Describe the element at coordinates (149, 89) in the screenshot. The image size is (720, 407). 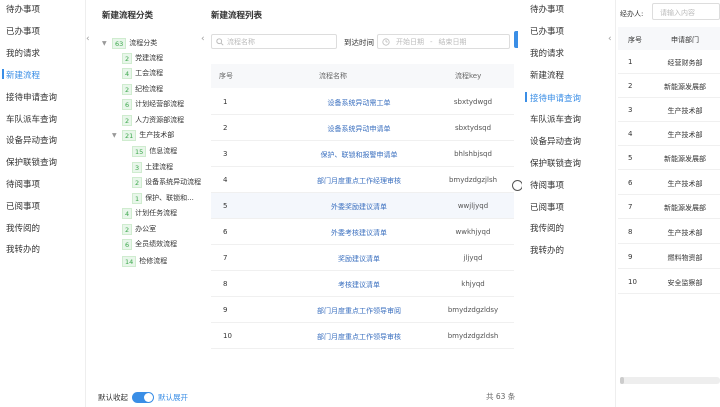
I see `tree-label: 纪检流程` at that location.